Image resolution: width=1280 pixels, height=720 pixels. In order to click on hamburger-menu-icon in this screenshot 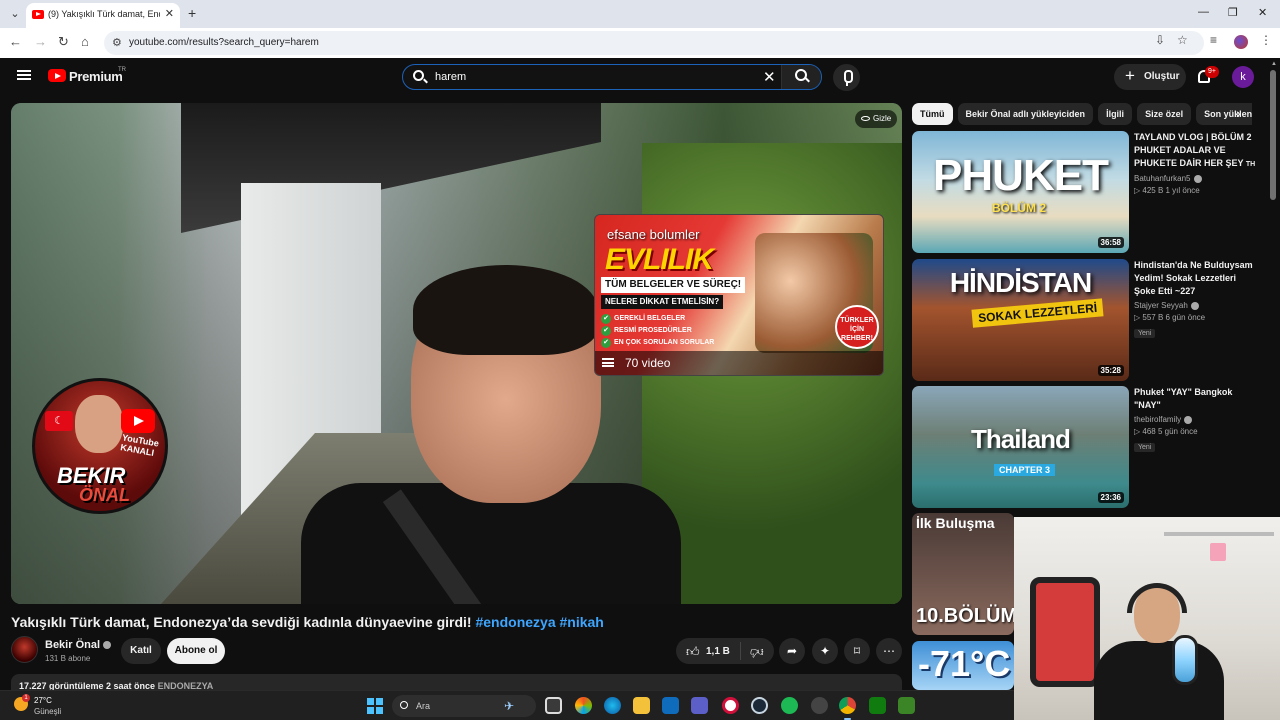, I will do `click(24, 75)`.